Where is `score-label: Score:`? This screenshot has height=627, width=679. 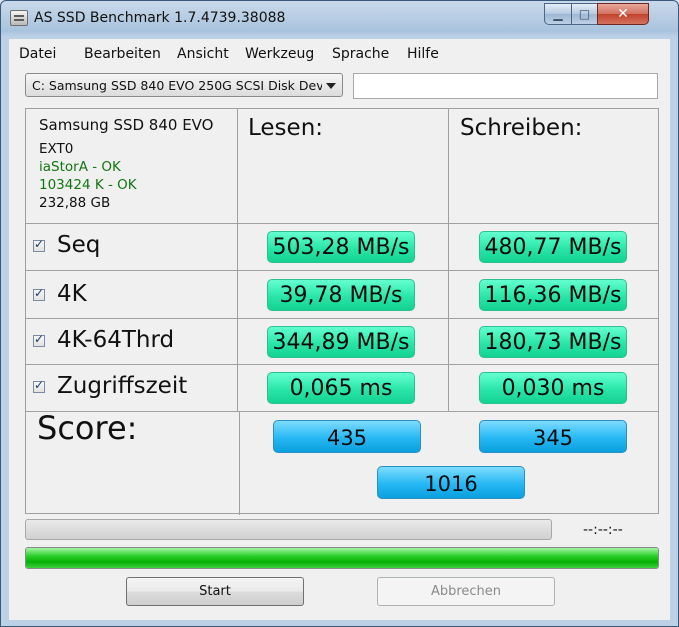 score-label: Score: is located at coordinates (87, 428).